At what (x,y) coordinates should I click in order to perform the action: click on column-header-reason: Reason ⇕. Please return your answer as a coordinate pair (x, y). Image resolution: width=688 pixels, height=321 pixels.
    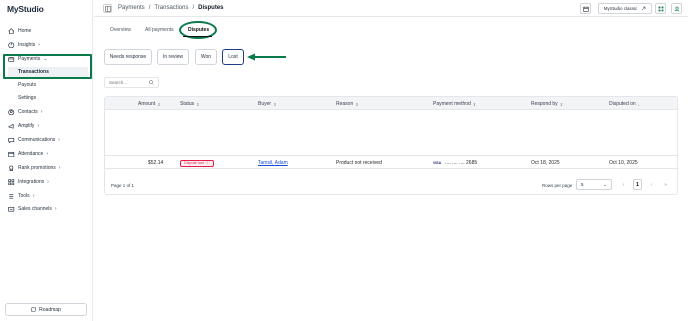
    Looking at the image, I should click on (347, 104).